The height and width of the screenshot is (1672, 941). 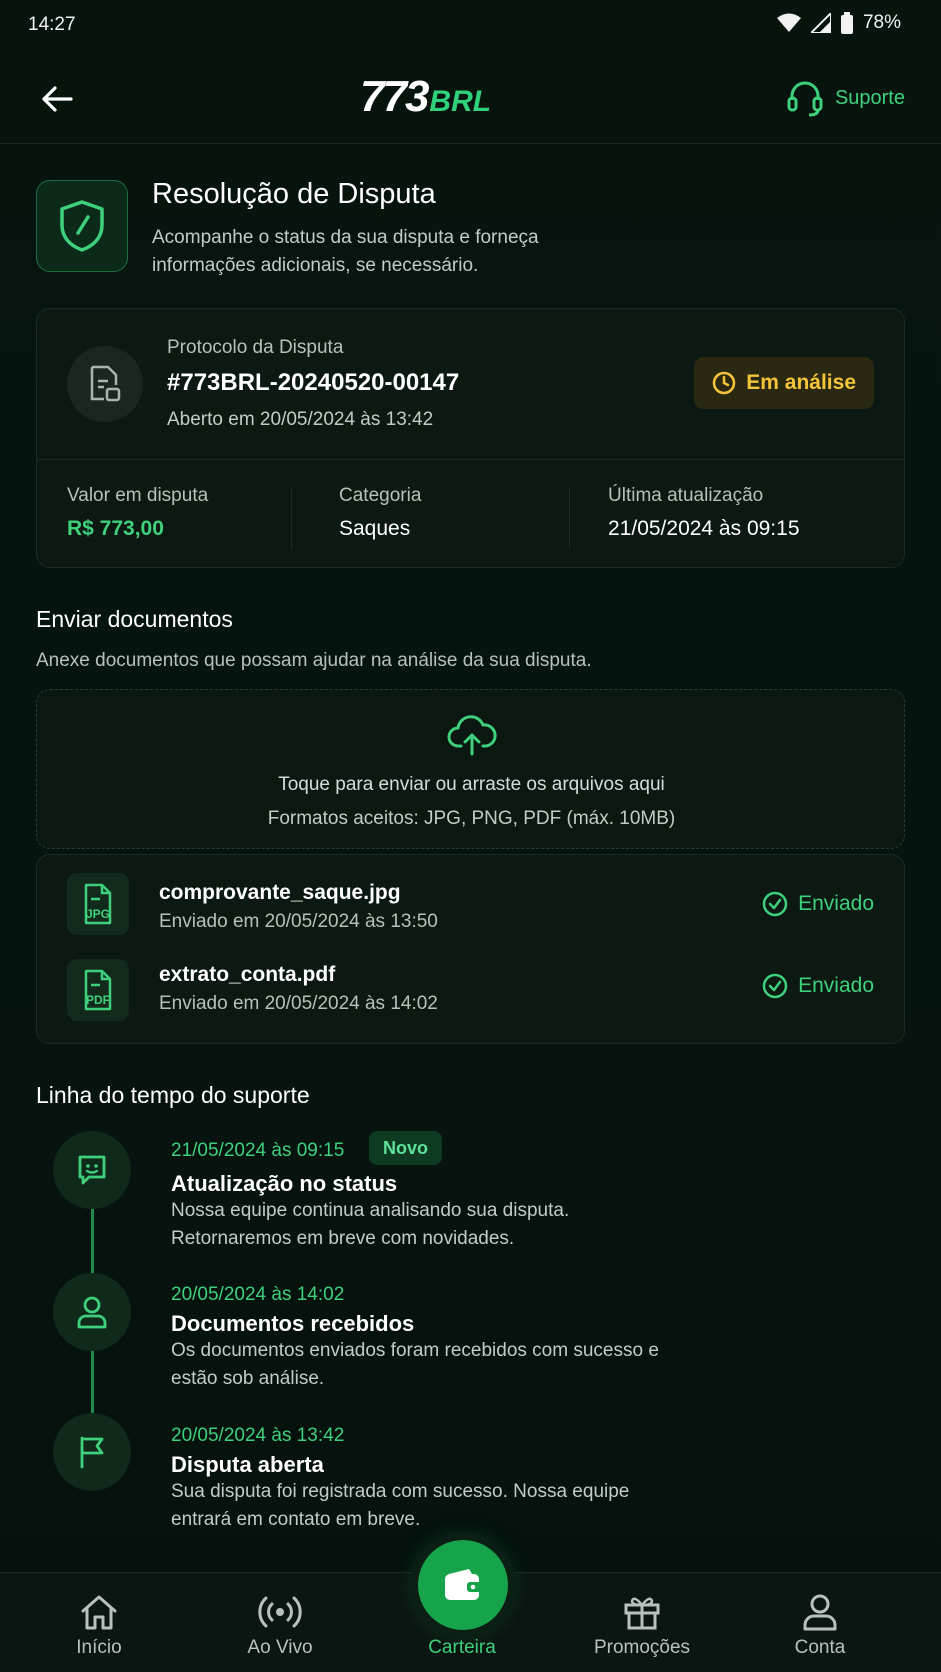 I want to click on new-badge: Novo, so click(x=405, y=1148).